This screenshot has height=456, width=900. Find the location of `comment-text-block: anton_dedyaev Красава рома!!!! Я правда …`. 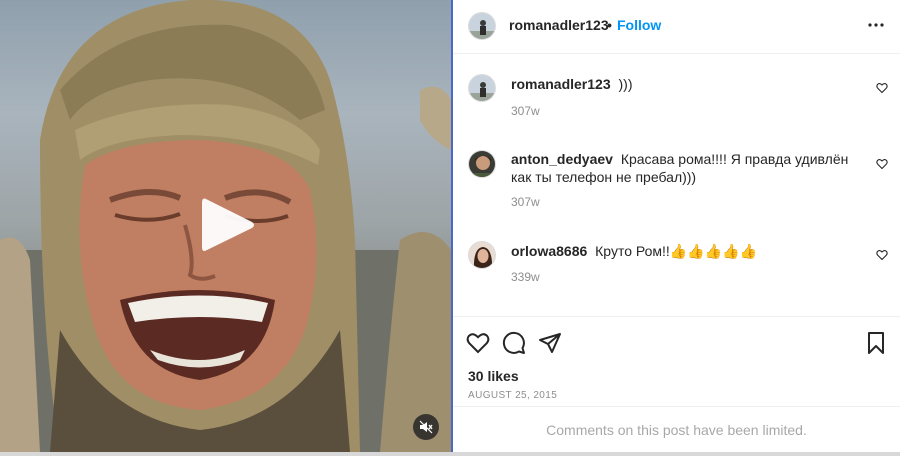

comment-text-block: anton_dedyaev Красава рома!!!! Я правда … is located at coordinates (686, 168).